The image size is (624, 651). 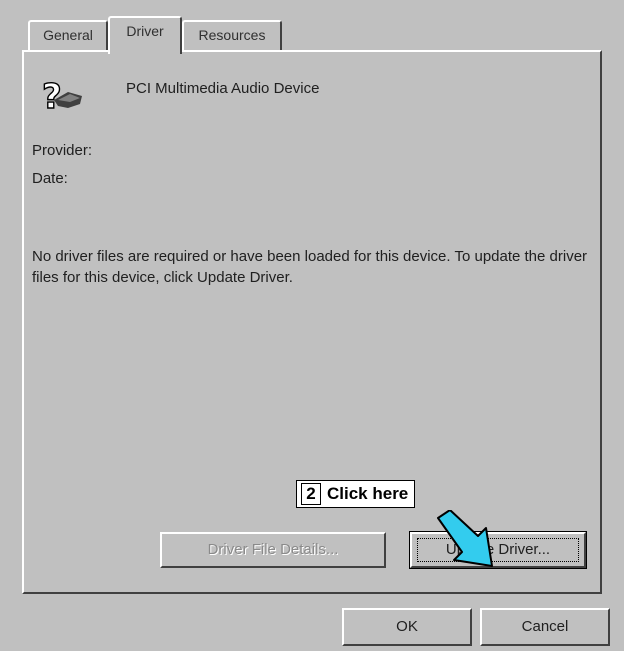 I want to click on pointer-arrow-icon, so click(x=475, y=544).